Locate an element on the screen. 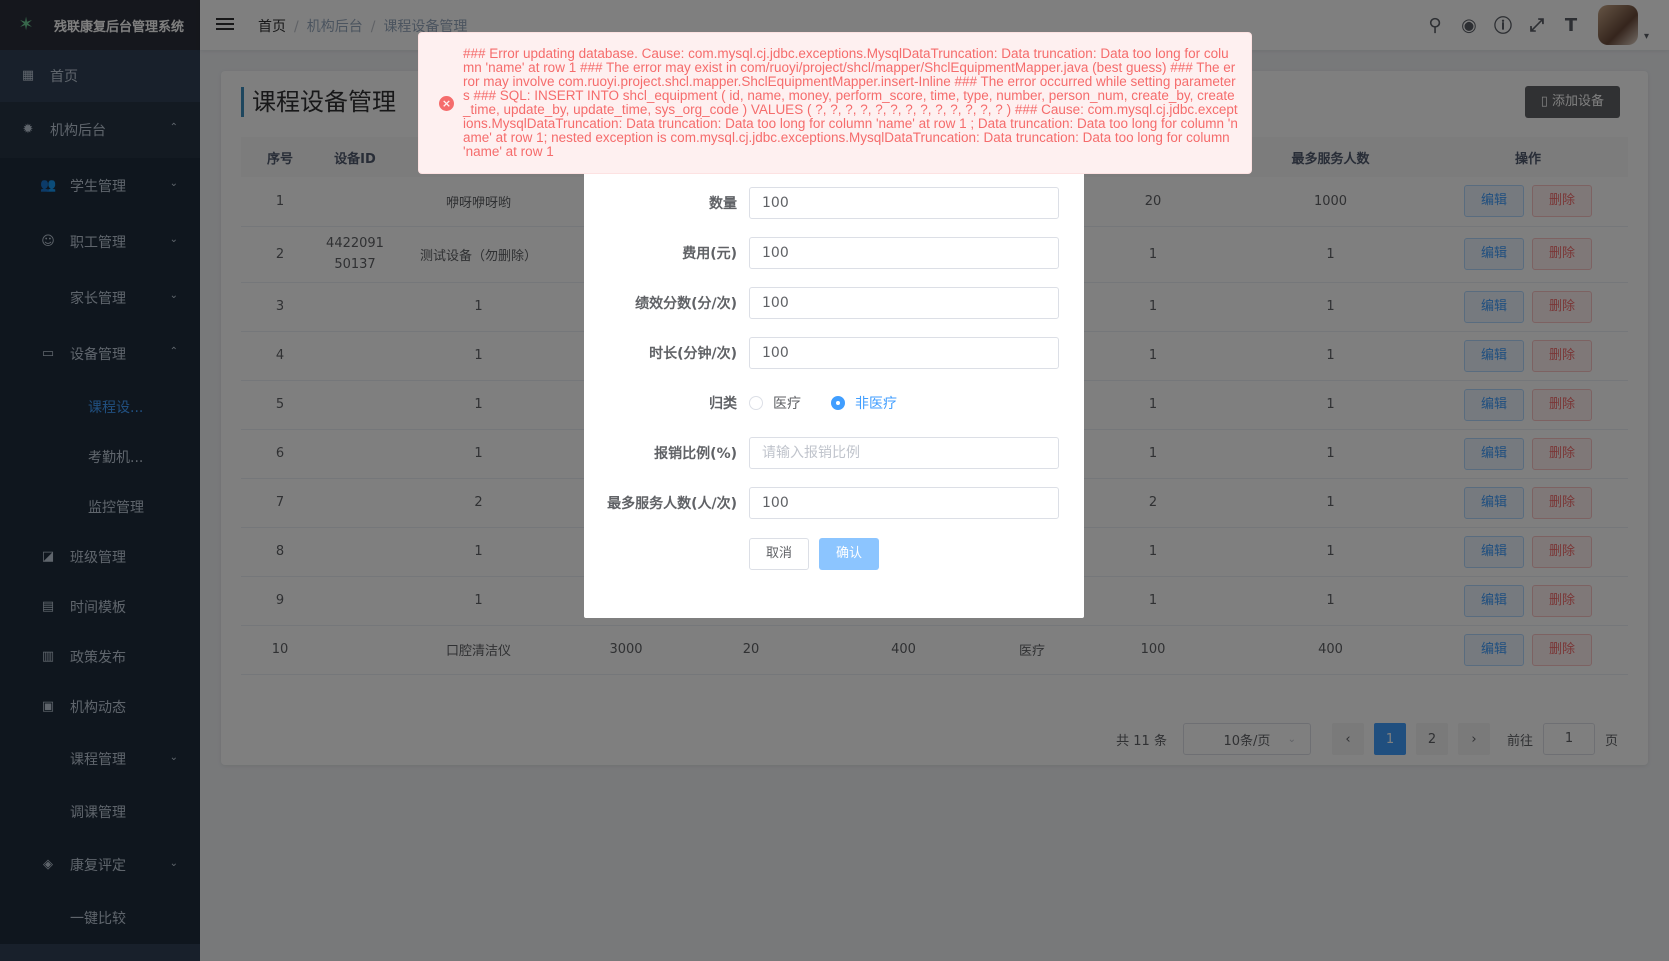 The height and width of the screenshot is (961, 1669). duration-label: 时长(分钟/次) is located at coordinates (693, 354).